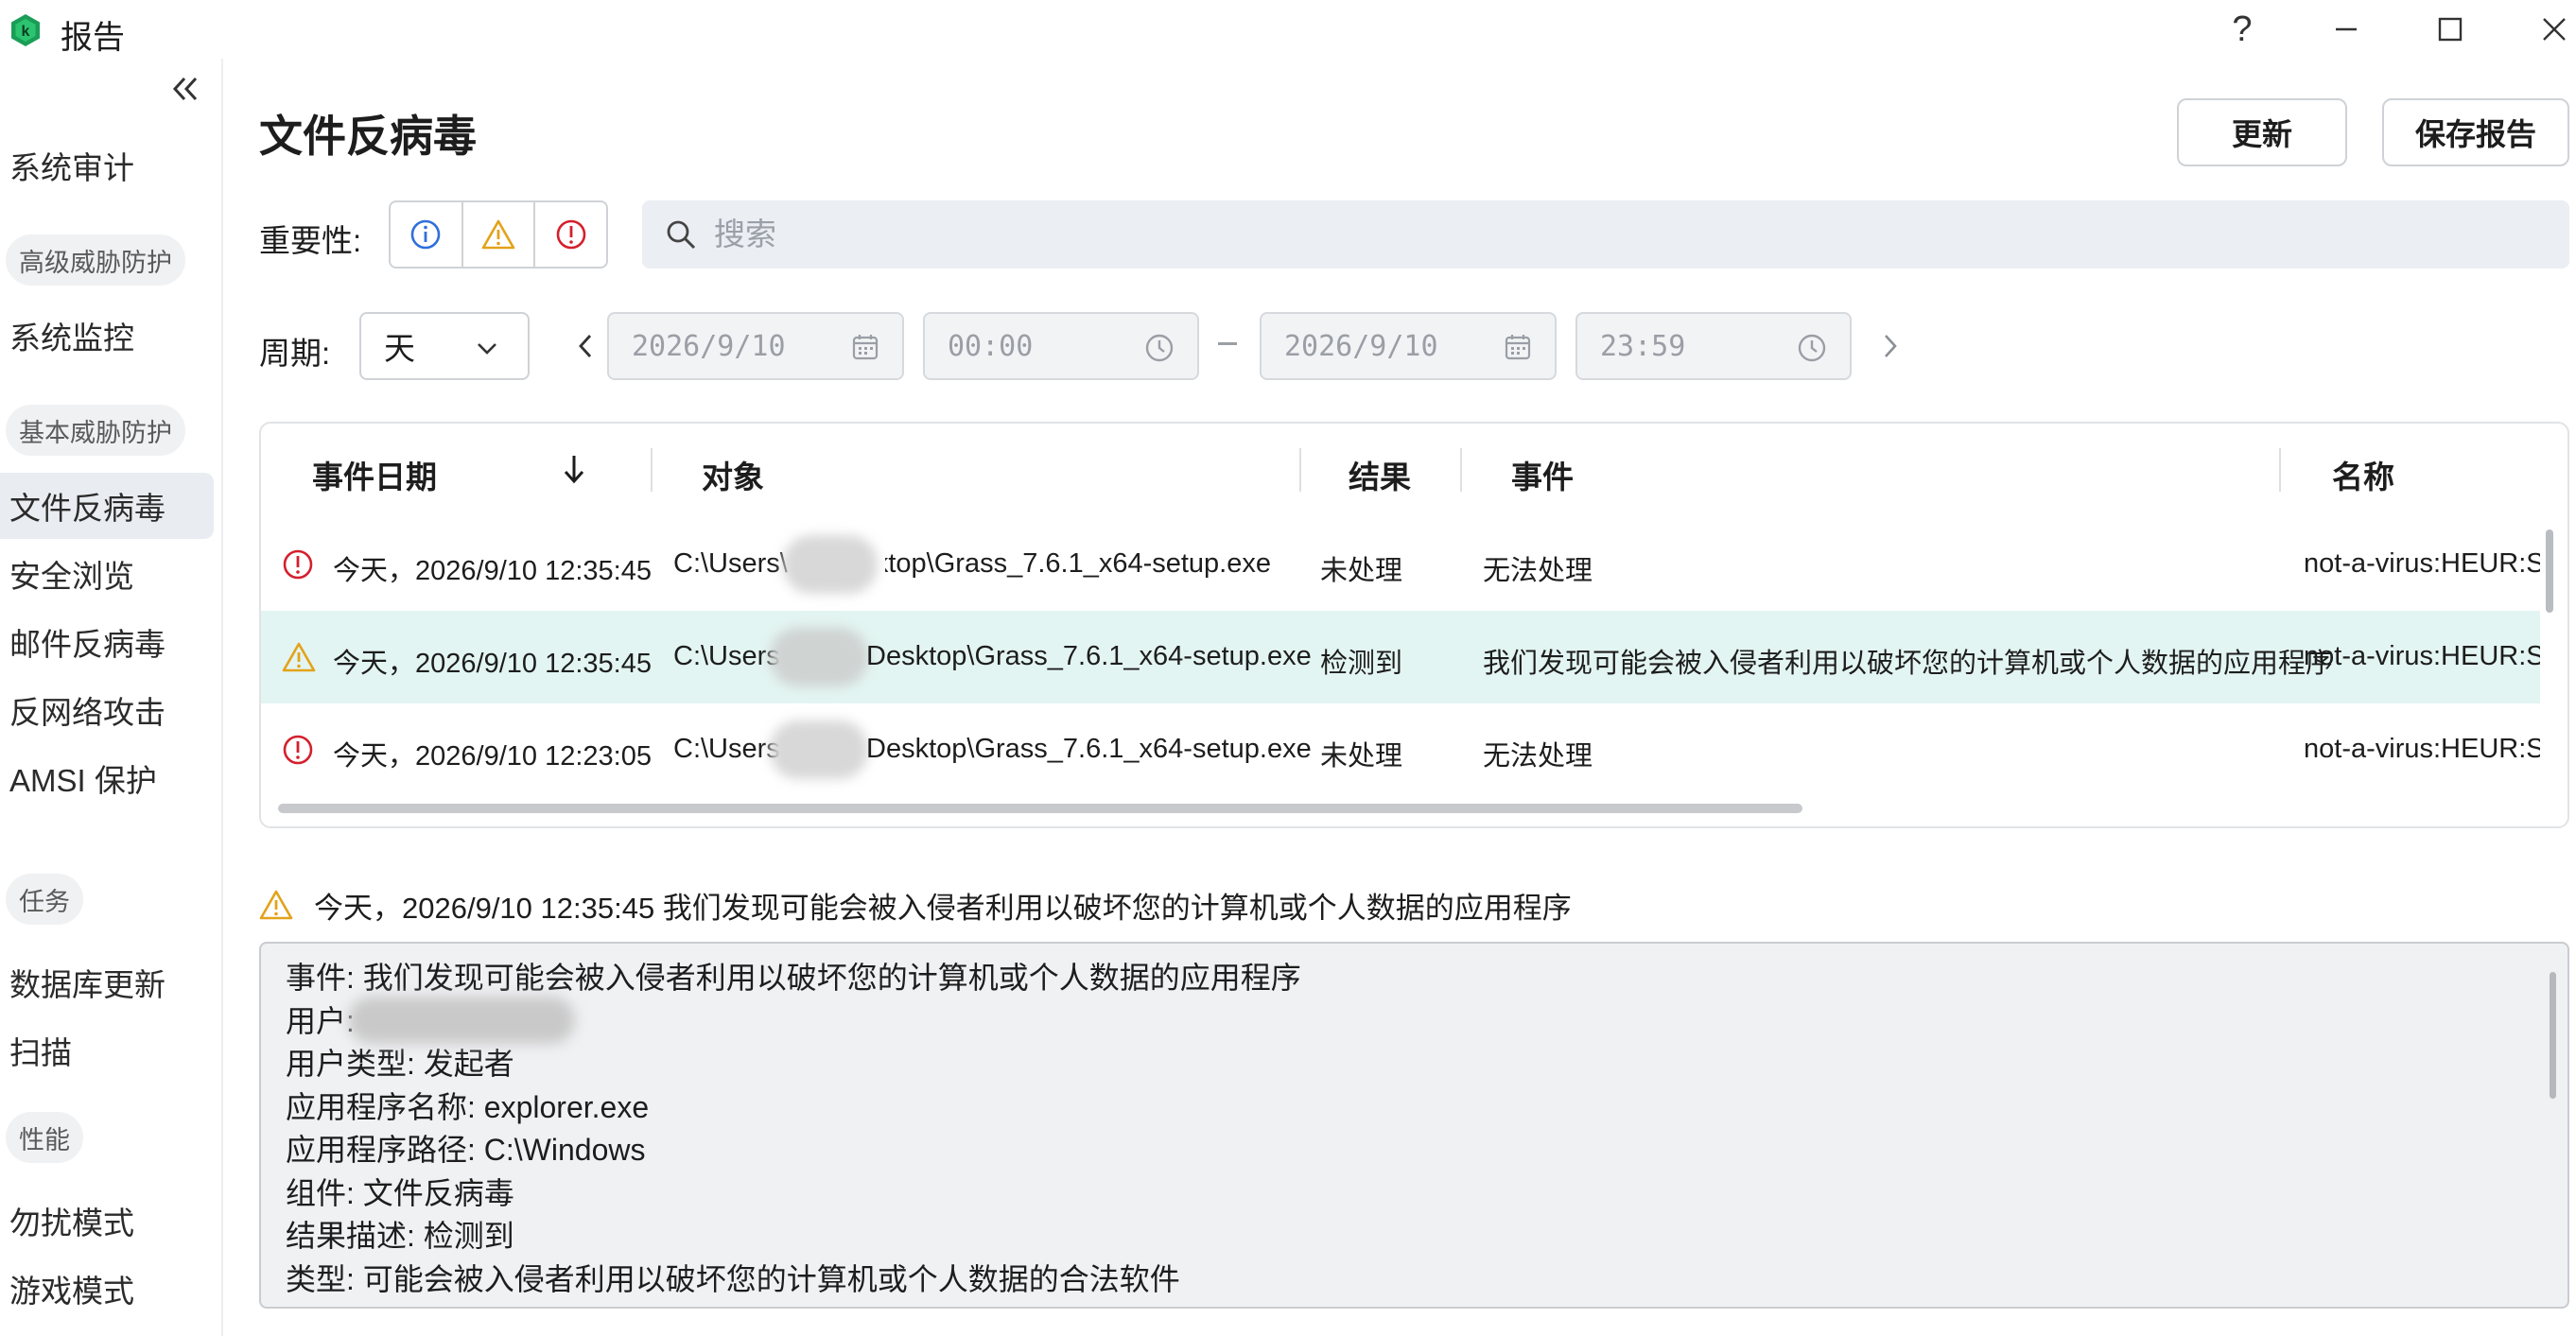 The height and width of the screenshot is (1336, 2576). What do you see at coordinates (492, 571) in the screenshot?
I see `event-date-cell: 今天，2026/9/10 12:35:45` at bounding box center [492, 571].